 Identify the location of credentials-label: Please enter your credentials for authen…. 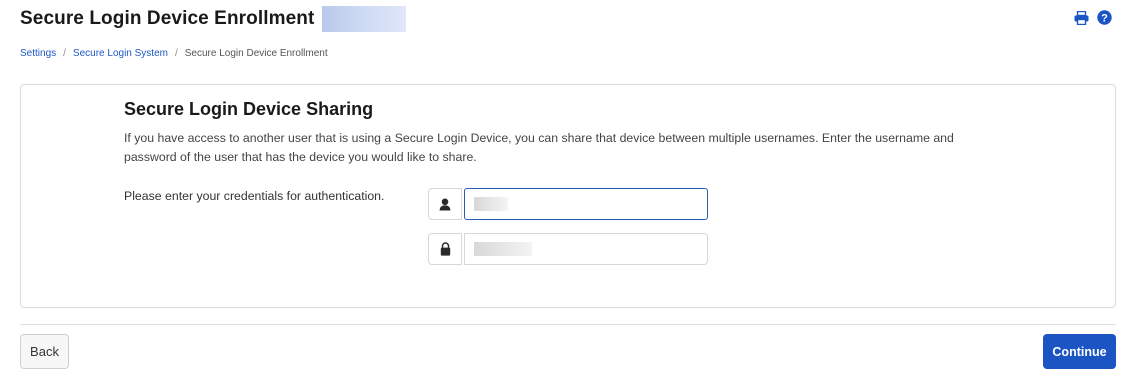
(254, 196).